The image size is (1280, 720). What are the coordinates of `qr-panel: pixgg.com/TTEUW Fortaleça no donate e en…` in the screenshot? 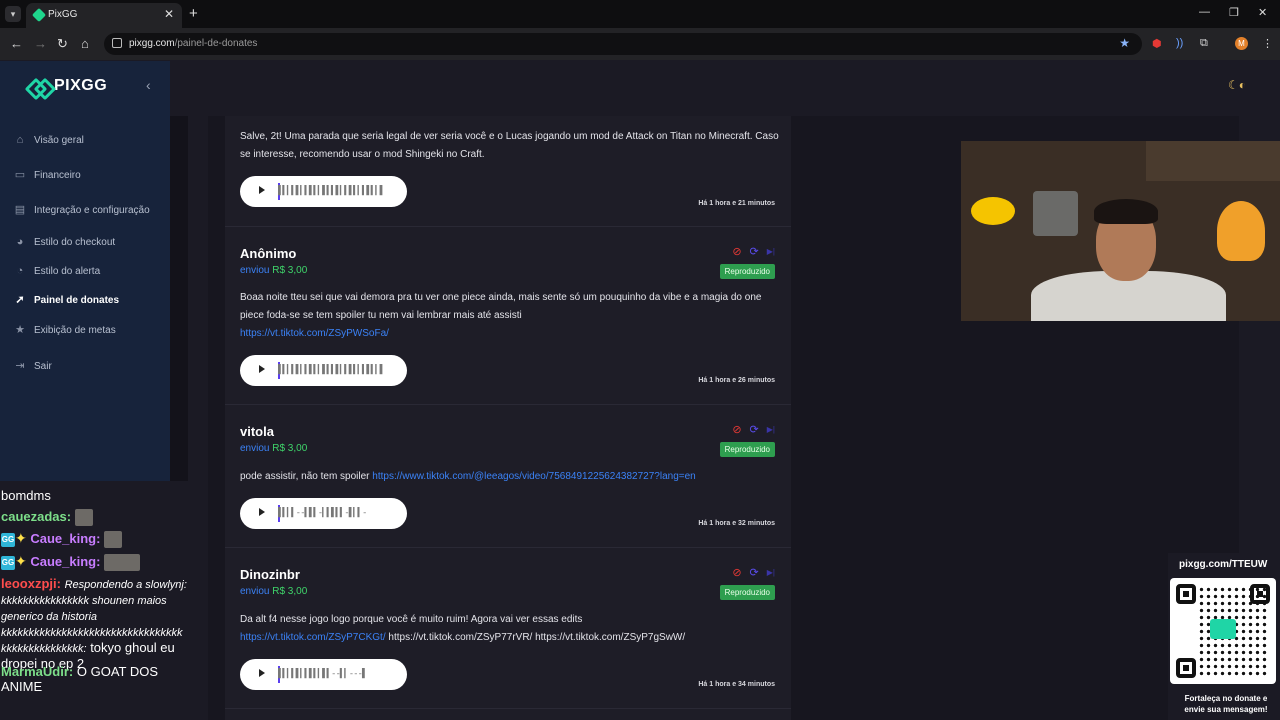 It's located at (1224, 636).